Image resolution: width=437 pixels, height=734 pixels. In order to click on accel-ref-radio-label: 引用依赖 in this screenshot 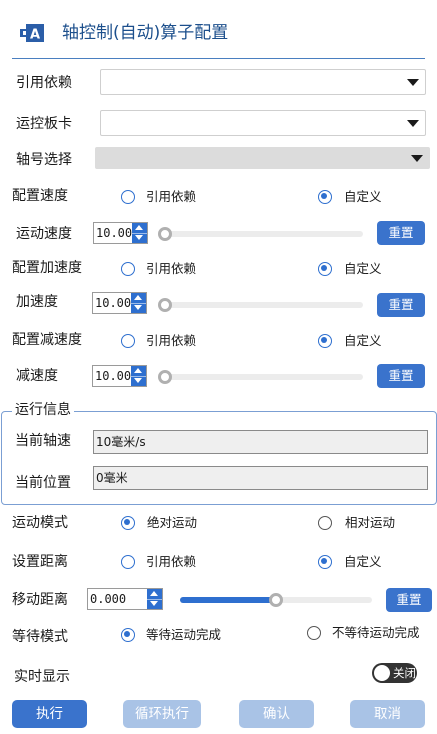, I will do `click(171, 268)`.